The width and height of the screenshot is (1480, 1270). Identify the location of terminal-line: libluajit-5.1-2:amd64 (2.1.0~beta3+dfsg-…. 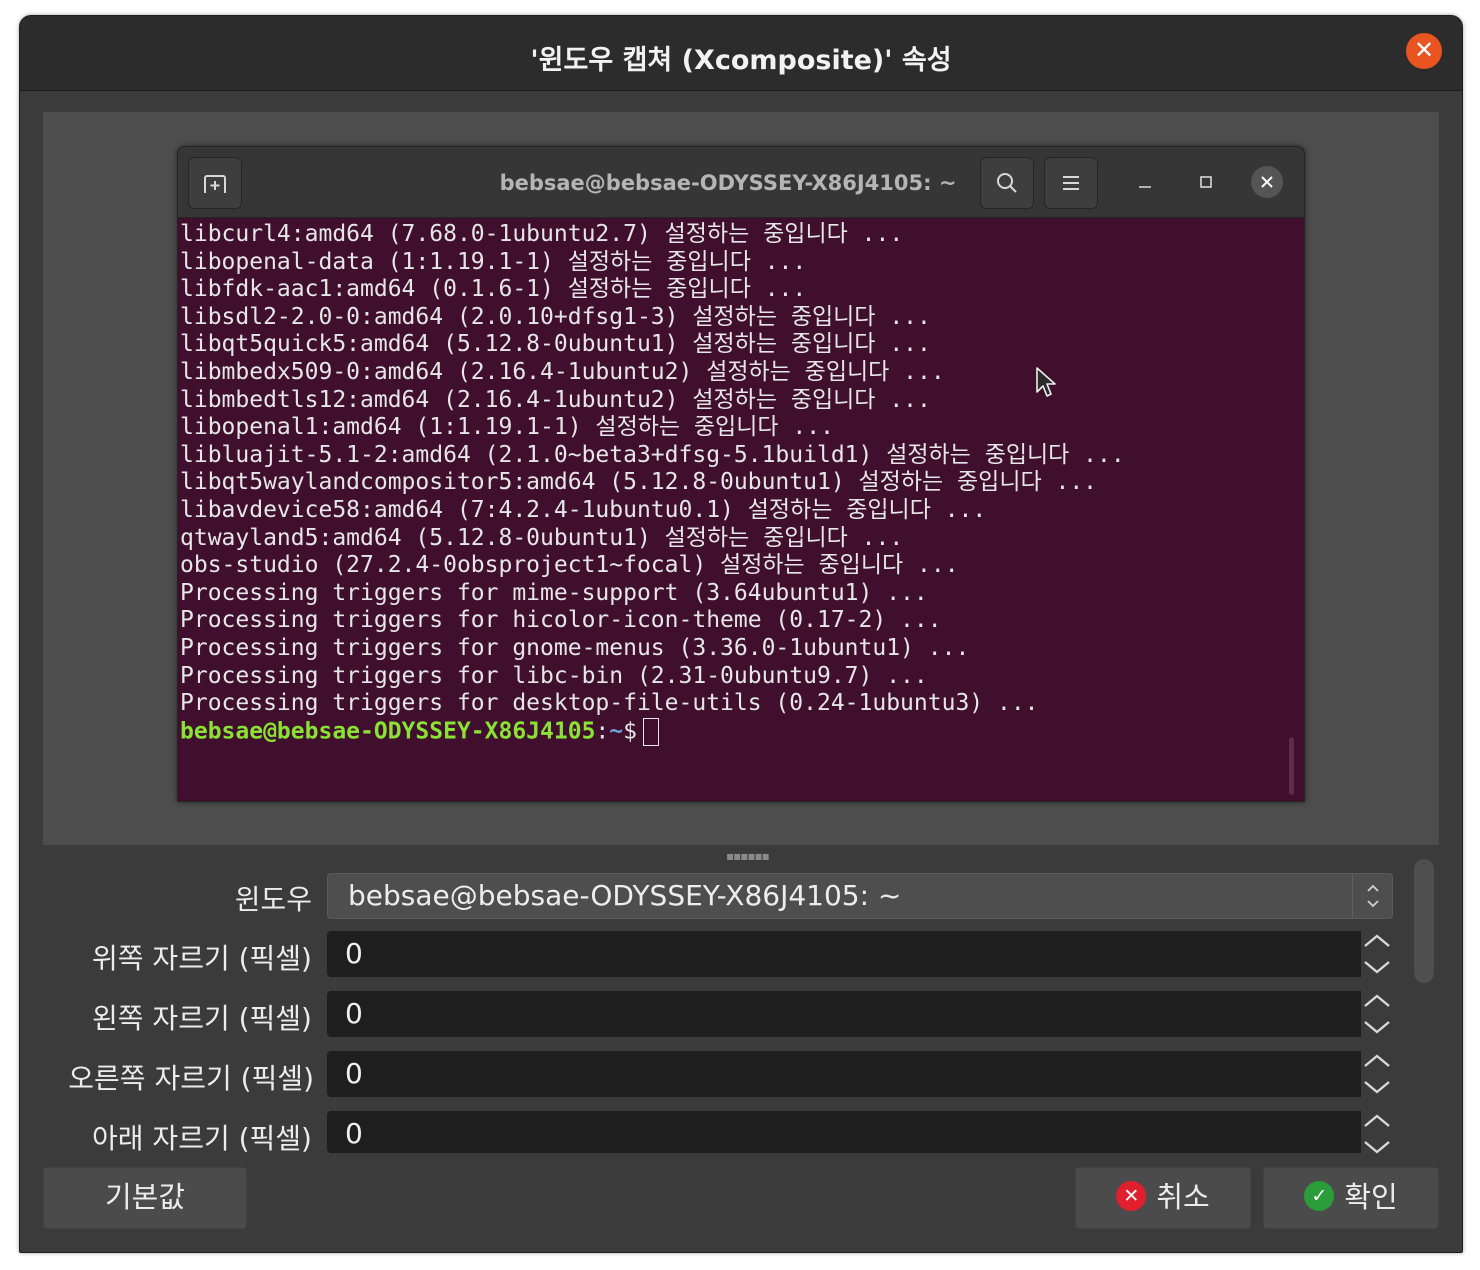
(652, 454).